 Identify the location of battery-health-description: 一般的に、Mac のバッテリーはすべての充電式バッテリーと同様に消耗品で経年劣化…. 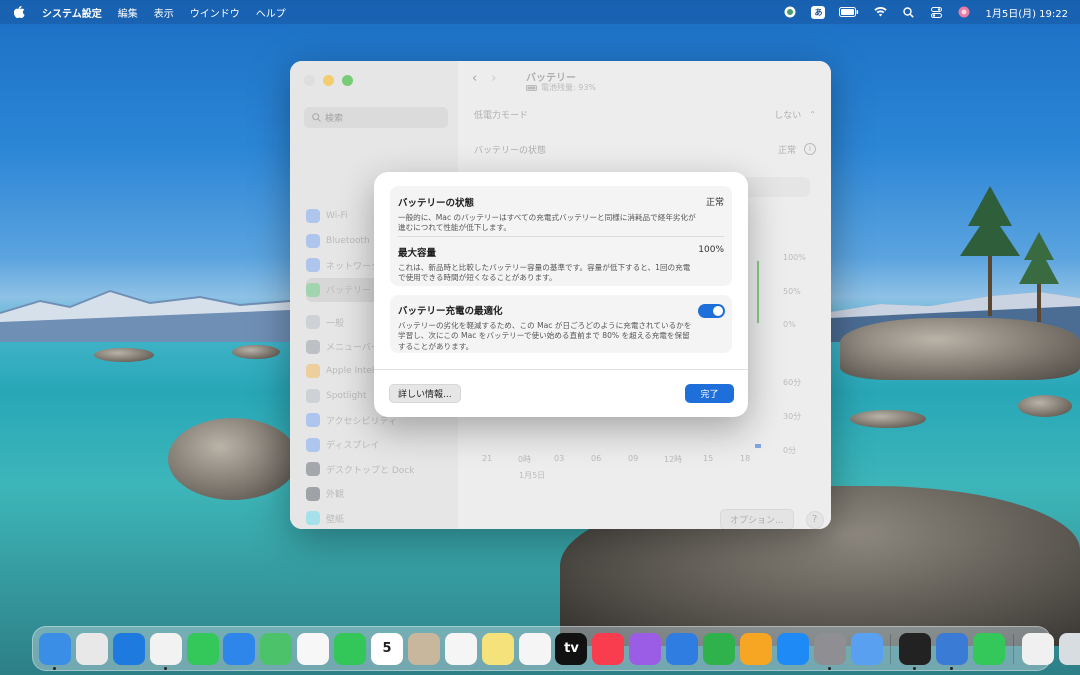
(547, 223).